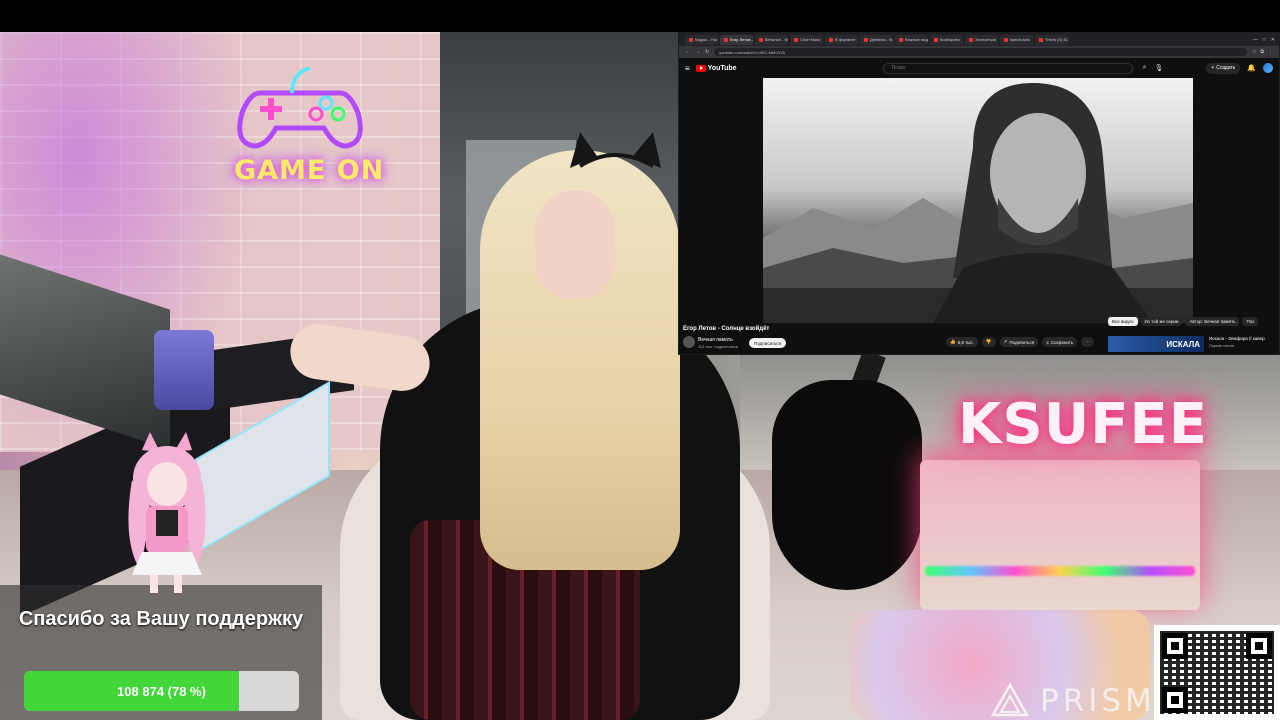  What do you see at coordinates (965, 342) in the screenshot?
I see `like-count: 6,8 тыс.` at bounding box center [965, 342].